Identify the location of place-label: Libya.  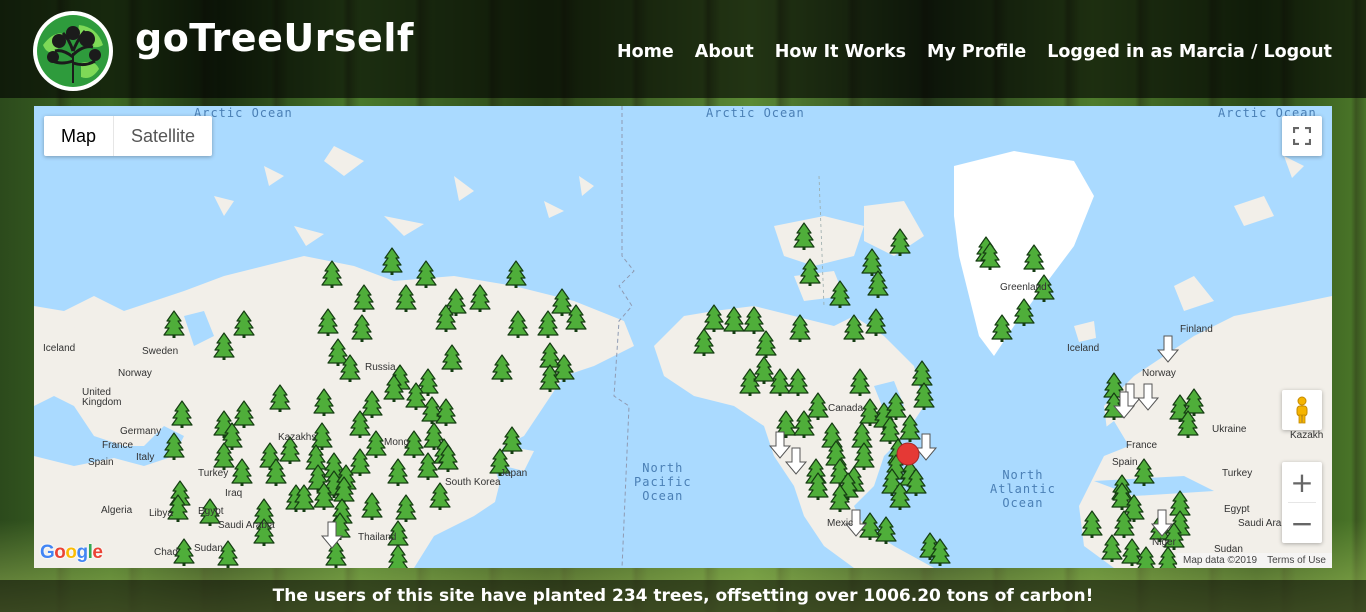
(161, 513).